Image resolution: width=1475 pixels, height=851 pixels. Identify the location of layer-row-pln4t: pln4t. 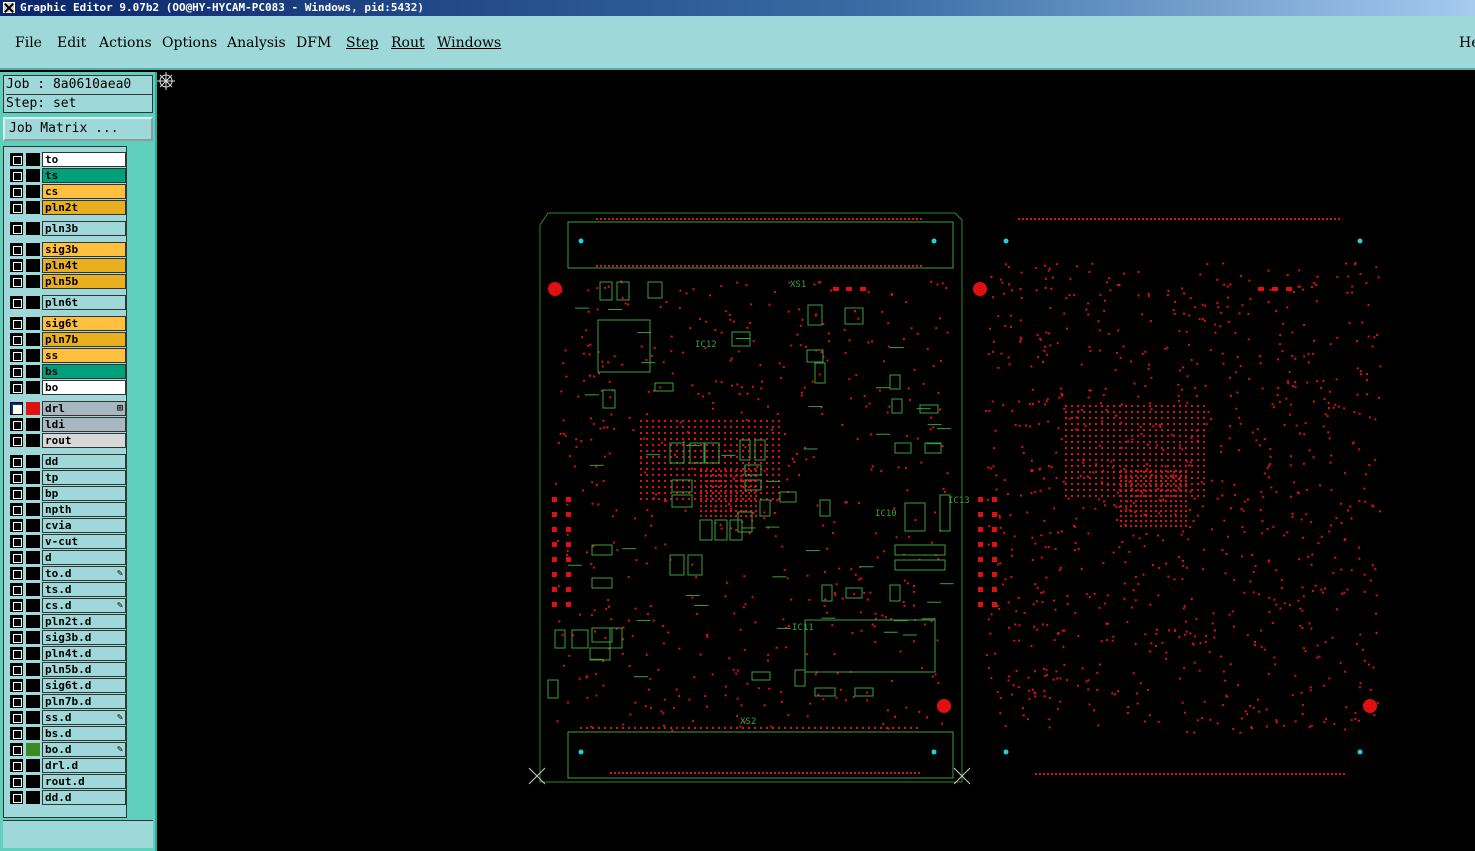
(67, 265).